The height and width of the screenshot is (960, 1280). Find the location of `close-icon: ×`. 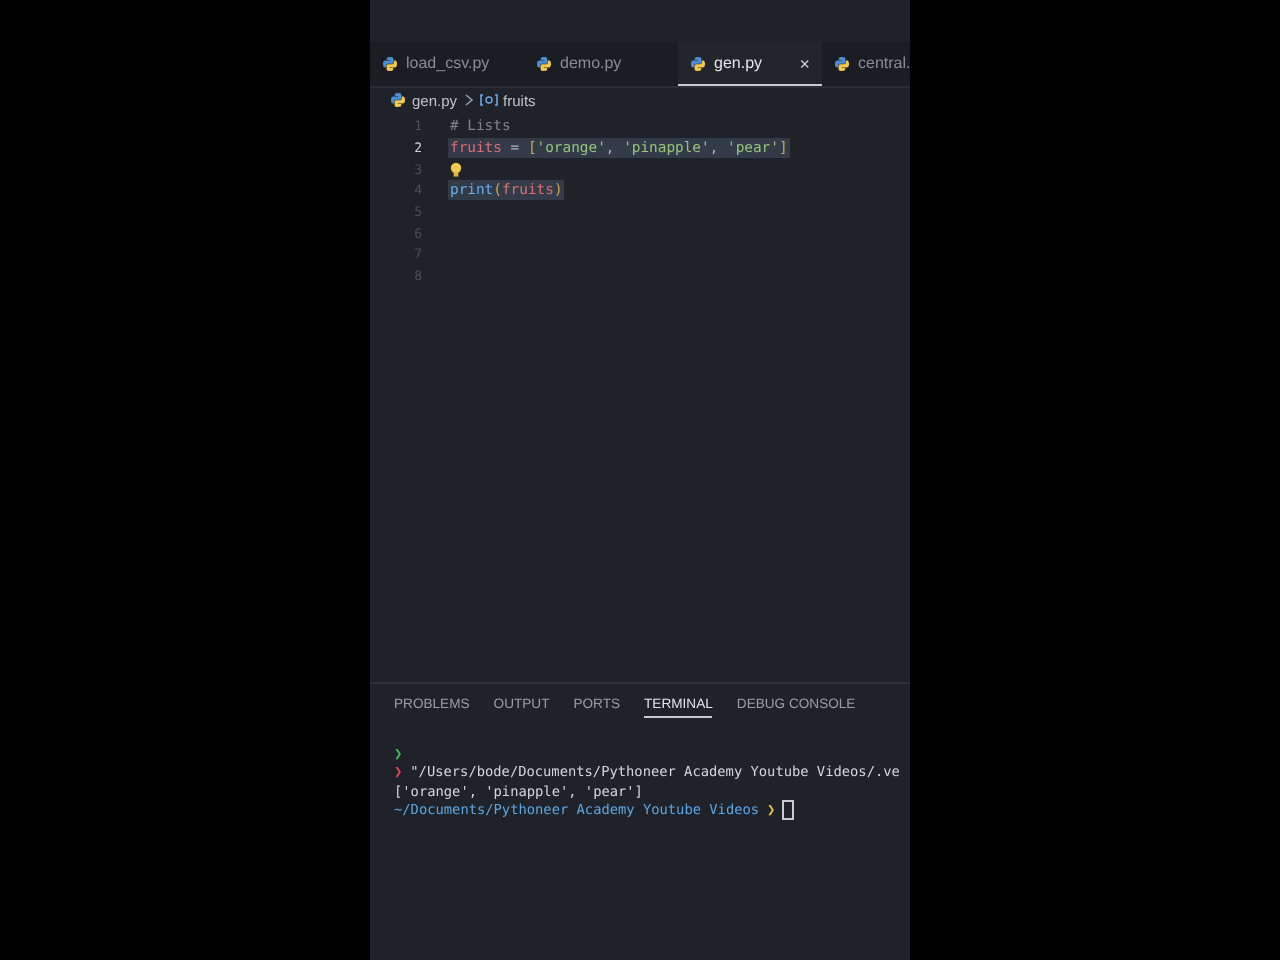

close-icon: × is located at coordinates (792, 63).